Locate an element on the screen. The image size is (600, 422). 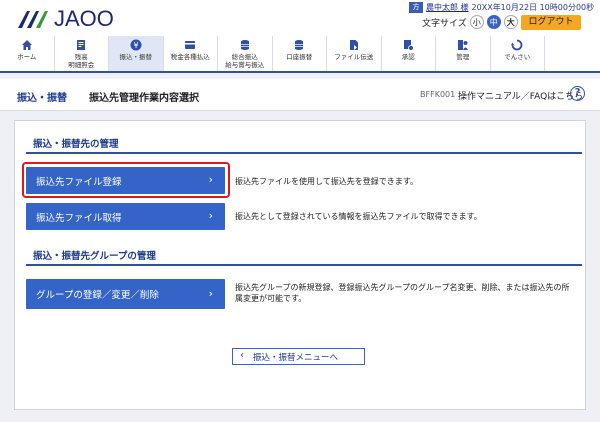
nav-label: 税金各種払込 is located at coordinates (190, 57).